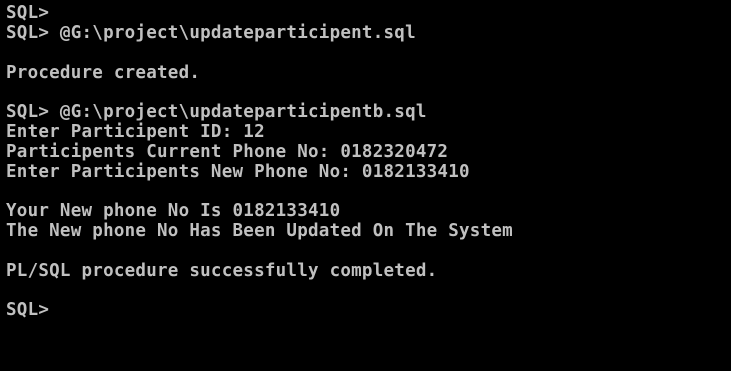 The height and width of the screenshot is (371, 731). What do you see at coordinates (216, 112) in the screenshot?
I see `console-line-command: SQL> @G:\project\updateparticipentb.sql` at bounding box center [216, 112].